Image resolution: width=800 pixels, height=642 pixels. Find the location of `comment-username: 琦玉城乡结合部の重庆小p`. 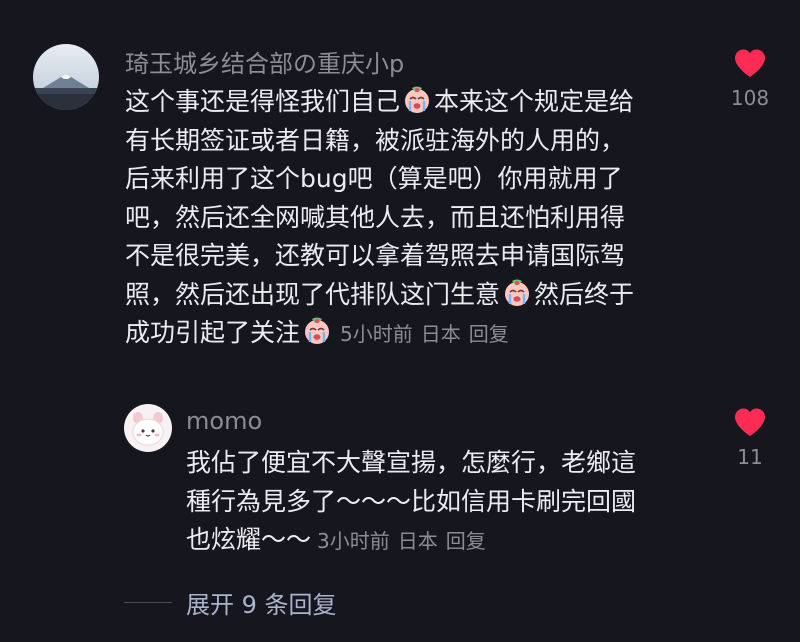

comment-username: 琦玉城乡结合部の重庆小p is located at coordinates (264, 64).